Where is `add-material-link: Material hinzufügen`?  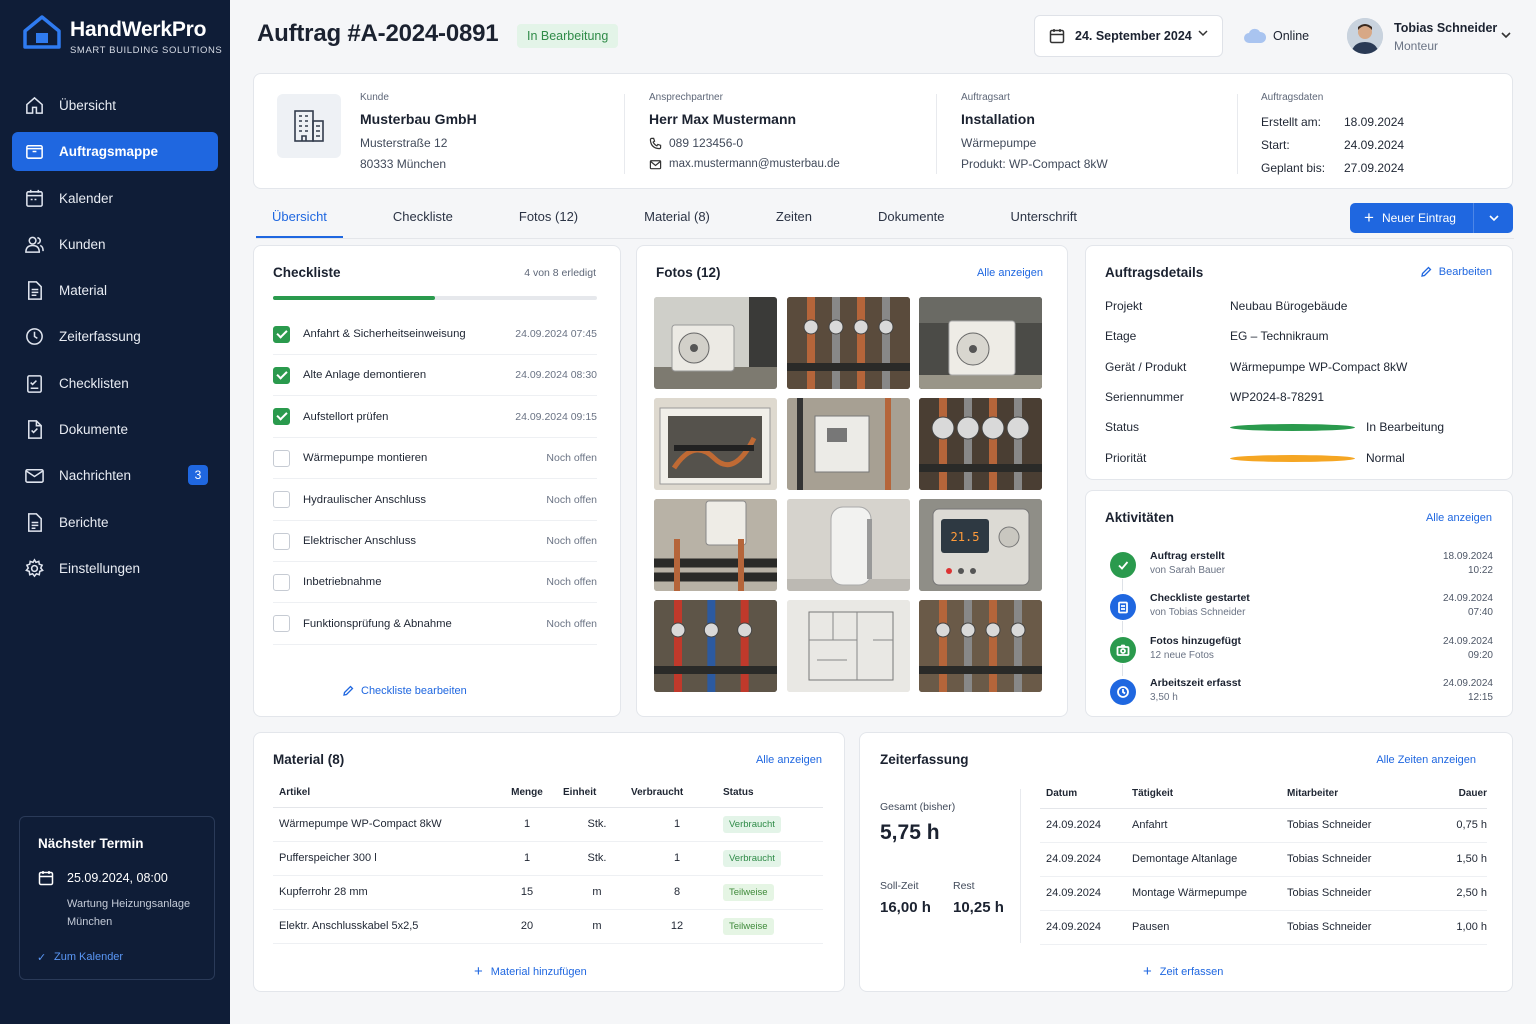
add-material-link: Material hinzufügen is located at coordinates (530, 970).